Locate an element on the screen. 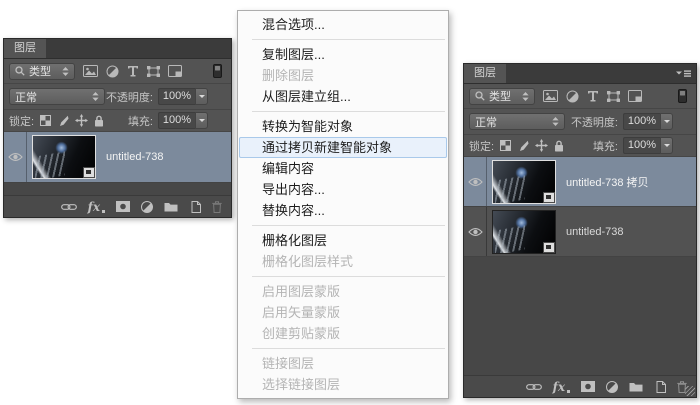  layer-filter-row: 类型 is located at coordinates (580, 96).